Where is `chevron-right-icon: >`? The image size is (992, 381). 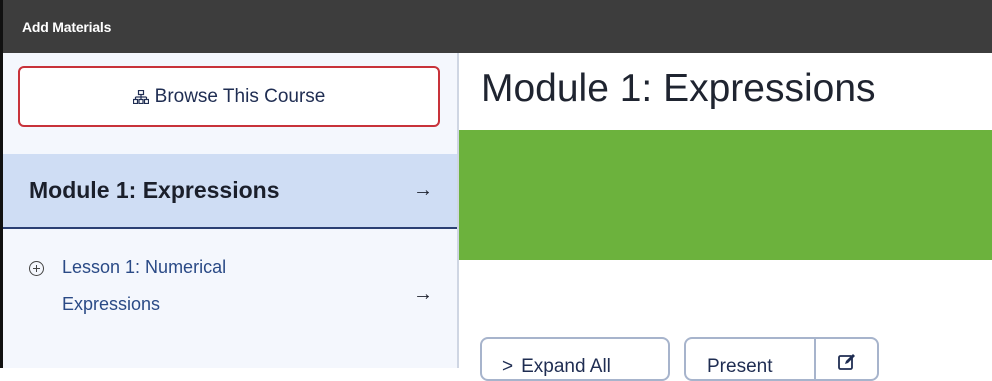
chevron-right-icon: > is located at coordinates (508, 366).